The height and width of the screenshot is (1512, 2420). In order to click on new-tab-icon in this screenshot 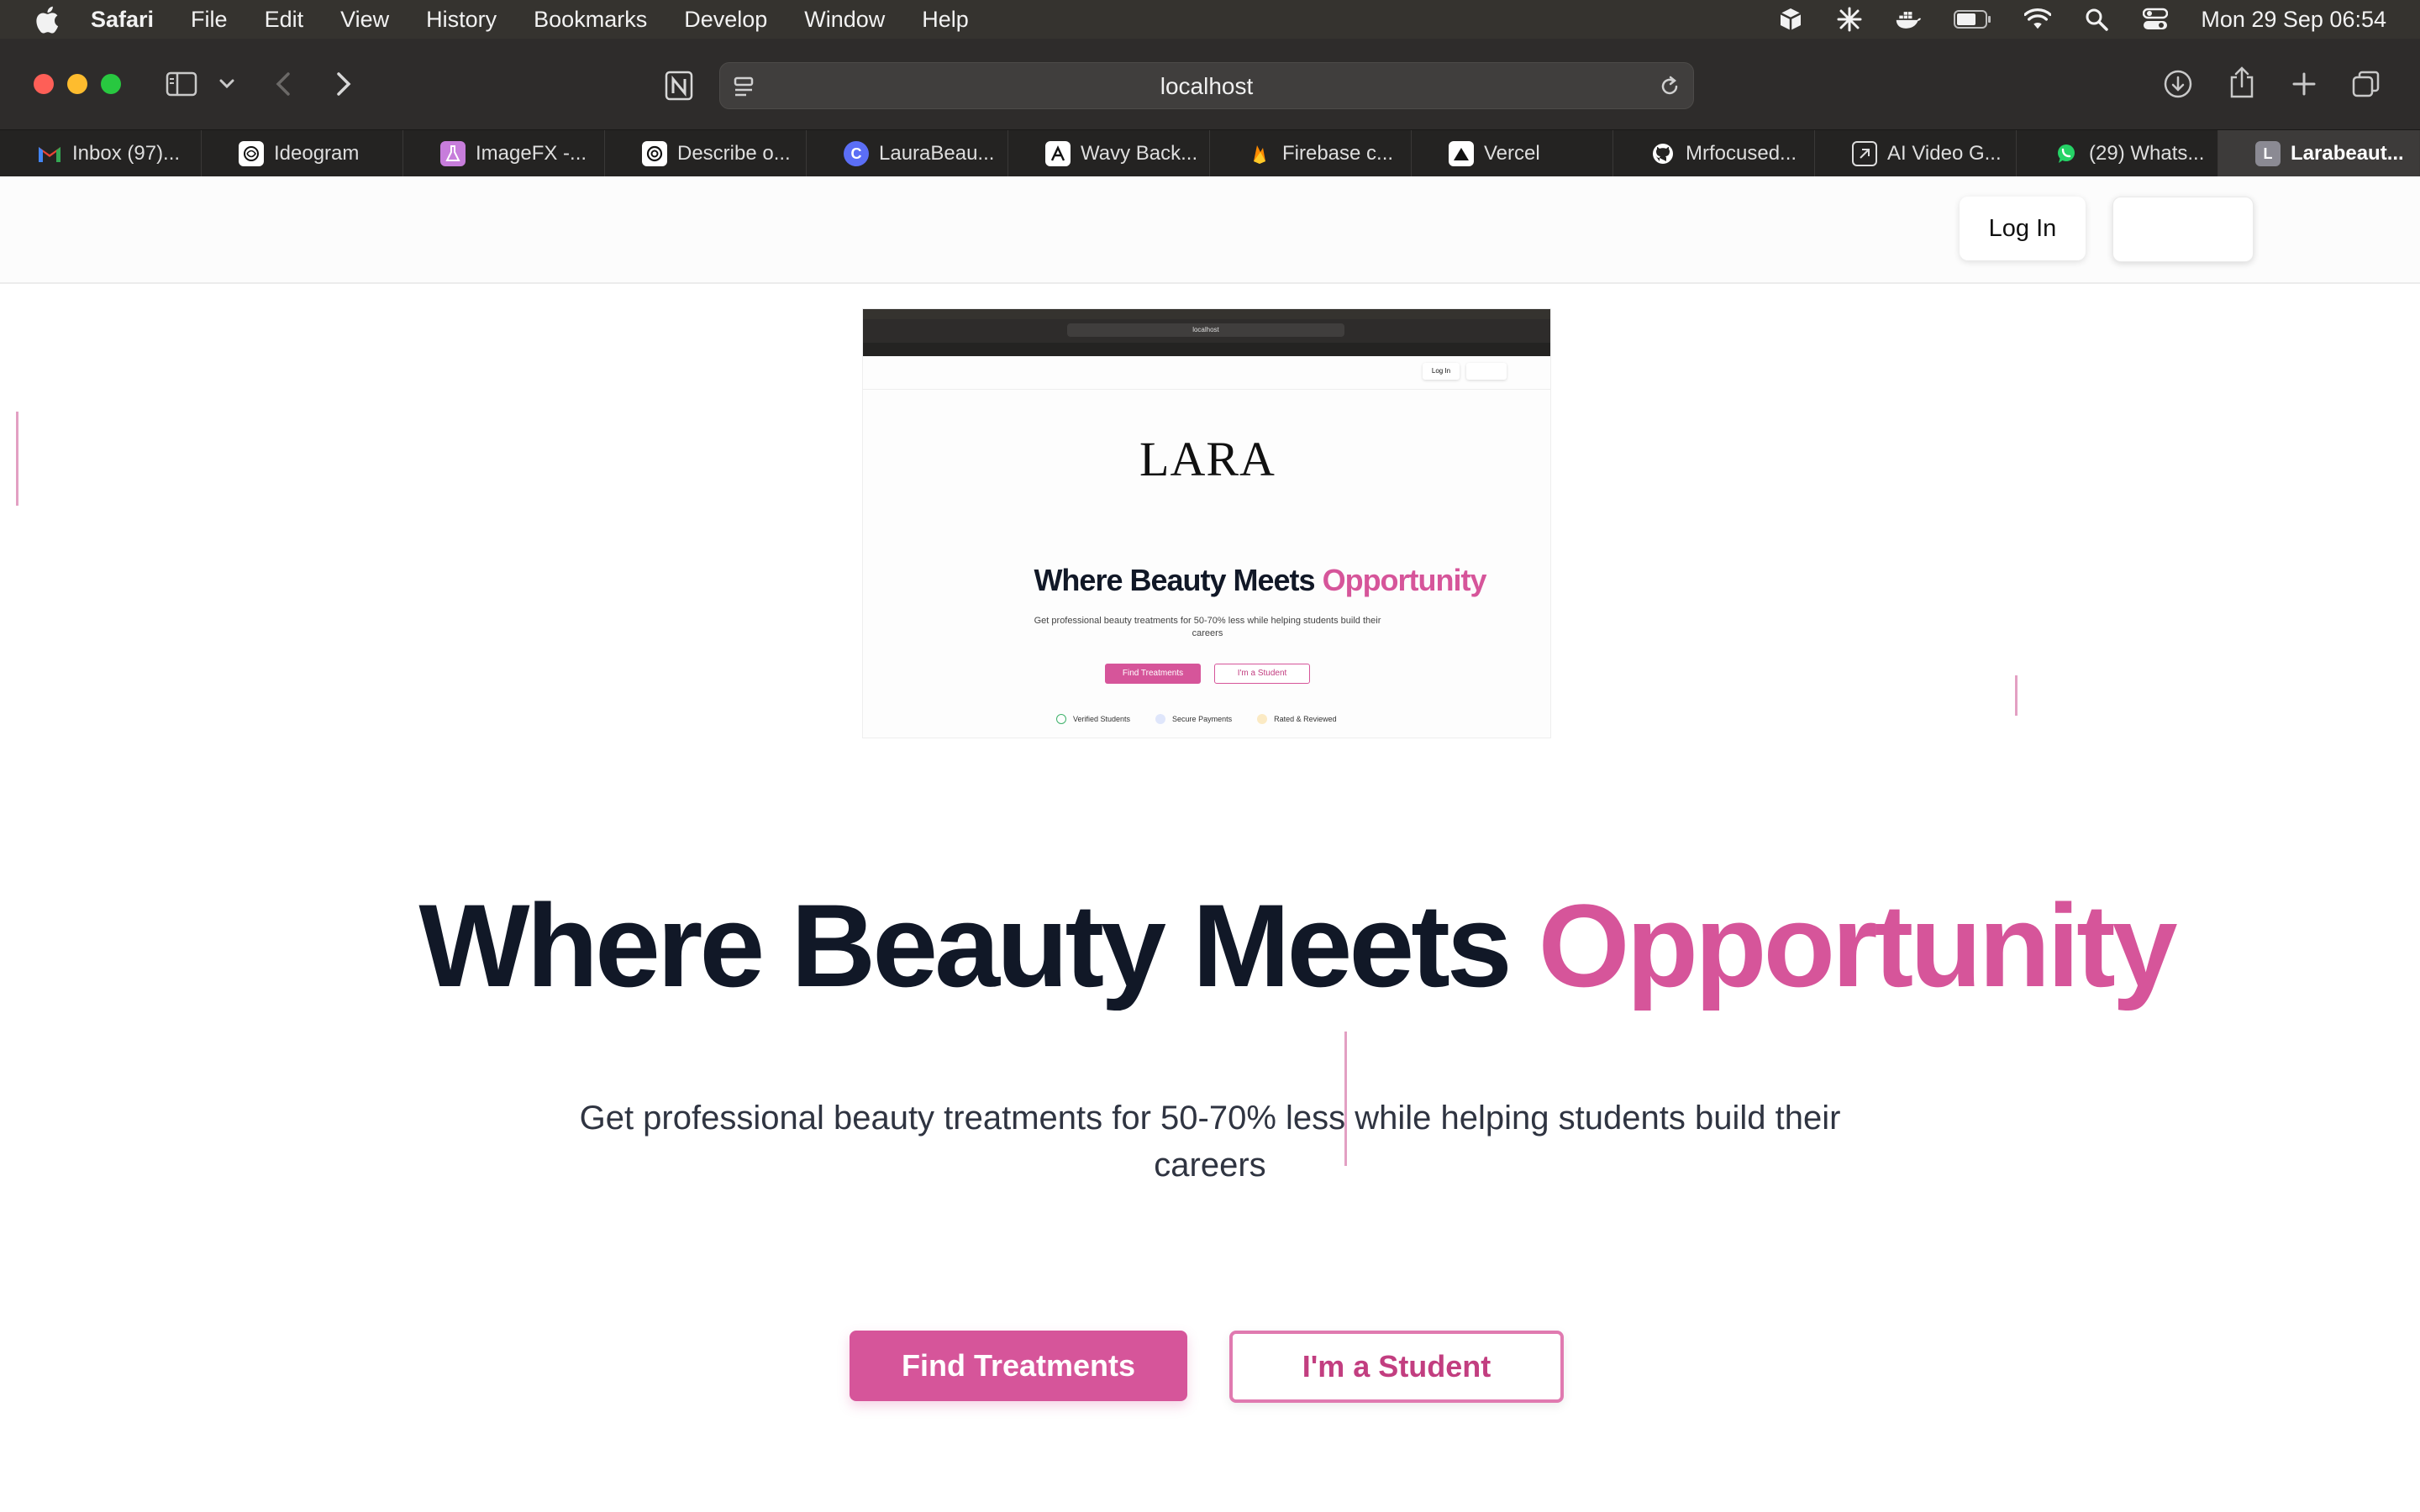, I will do `click(2304, 84)`.